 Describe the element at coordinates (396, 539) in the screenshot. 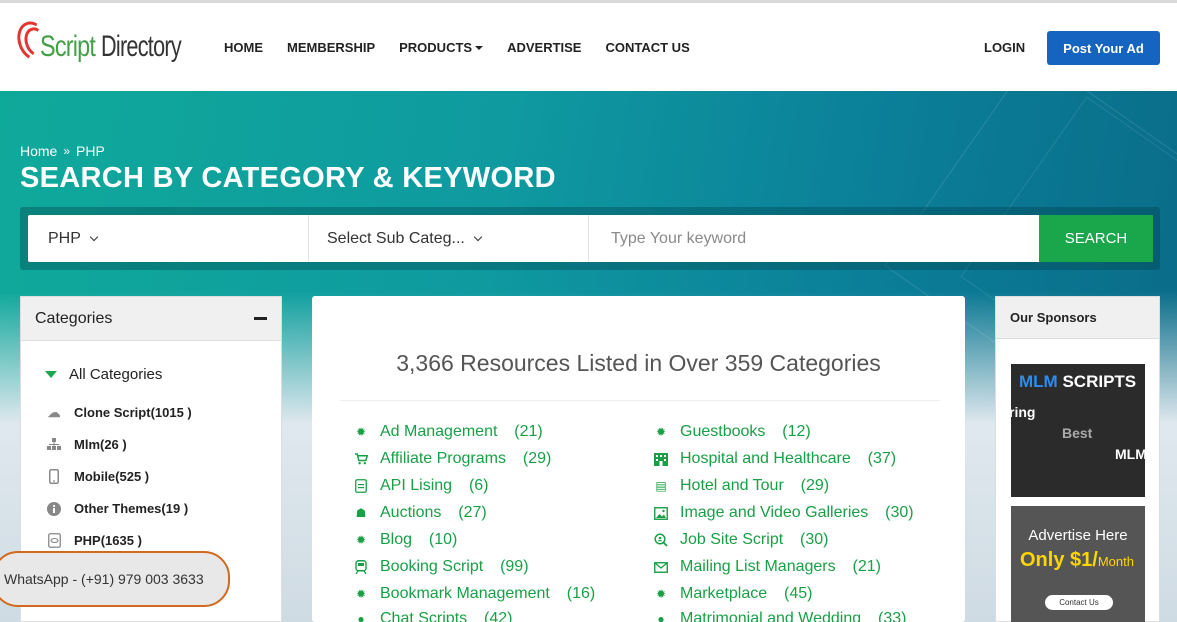

I see `category-label: Blog` at that location.